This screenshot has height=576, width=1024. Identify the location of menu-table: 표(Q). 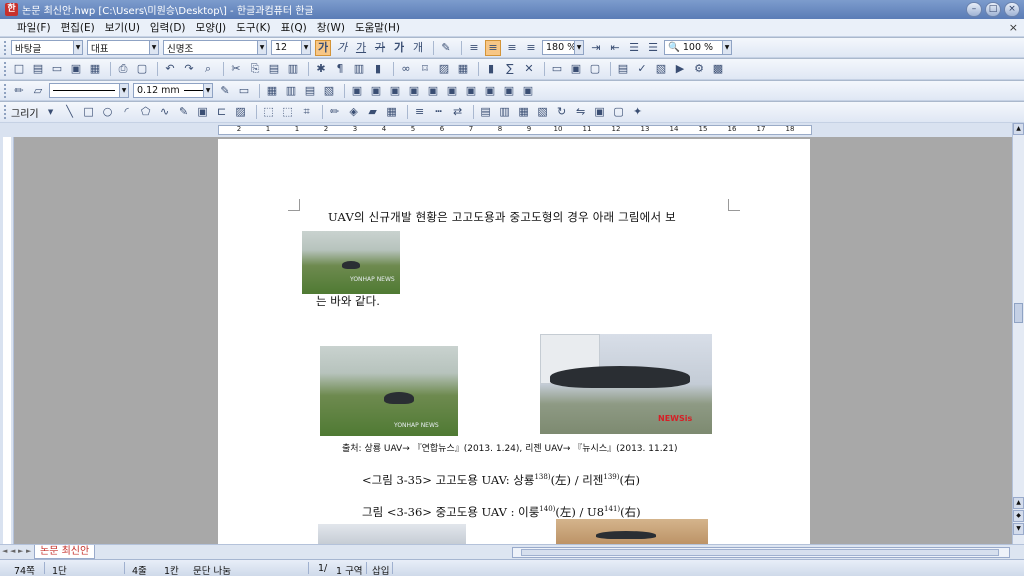
(294, 27).